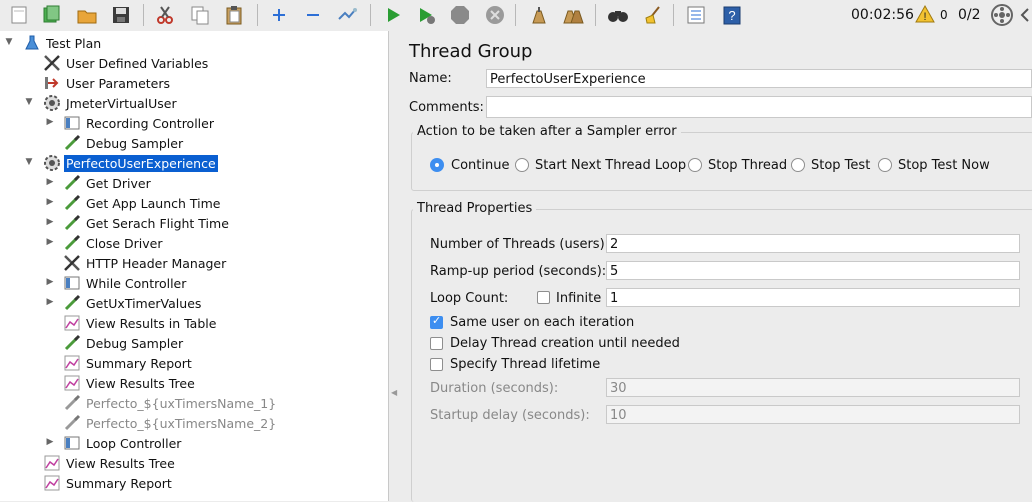  Describe the element at coordinates (62, 43) in the screenshot. I see `tree-node-test-plan: Test Plan` at that location.